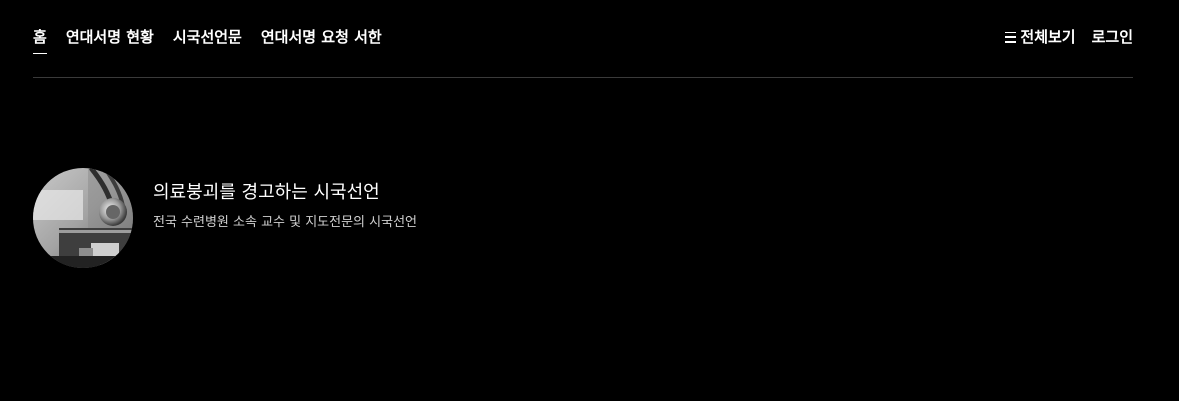 The image size is (1179, 401). What do you see at coordinates (285, 222) in the screenshot?
I see `feature-subtitle: 전국 수련병원 소속 교수 및 지도전문의 시국선언` at bounding box center [285, 222].